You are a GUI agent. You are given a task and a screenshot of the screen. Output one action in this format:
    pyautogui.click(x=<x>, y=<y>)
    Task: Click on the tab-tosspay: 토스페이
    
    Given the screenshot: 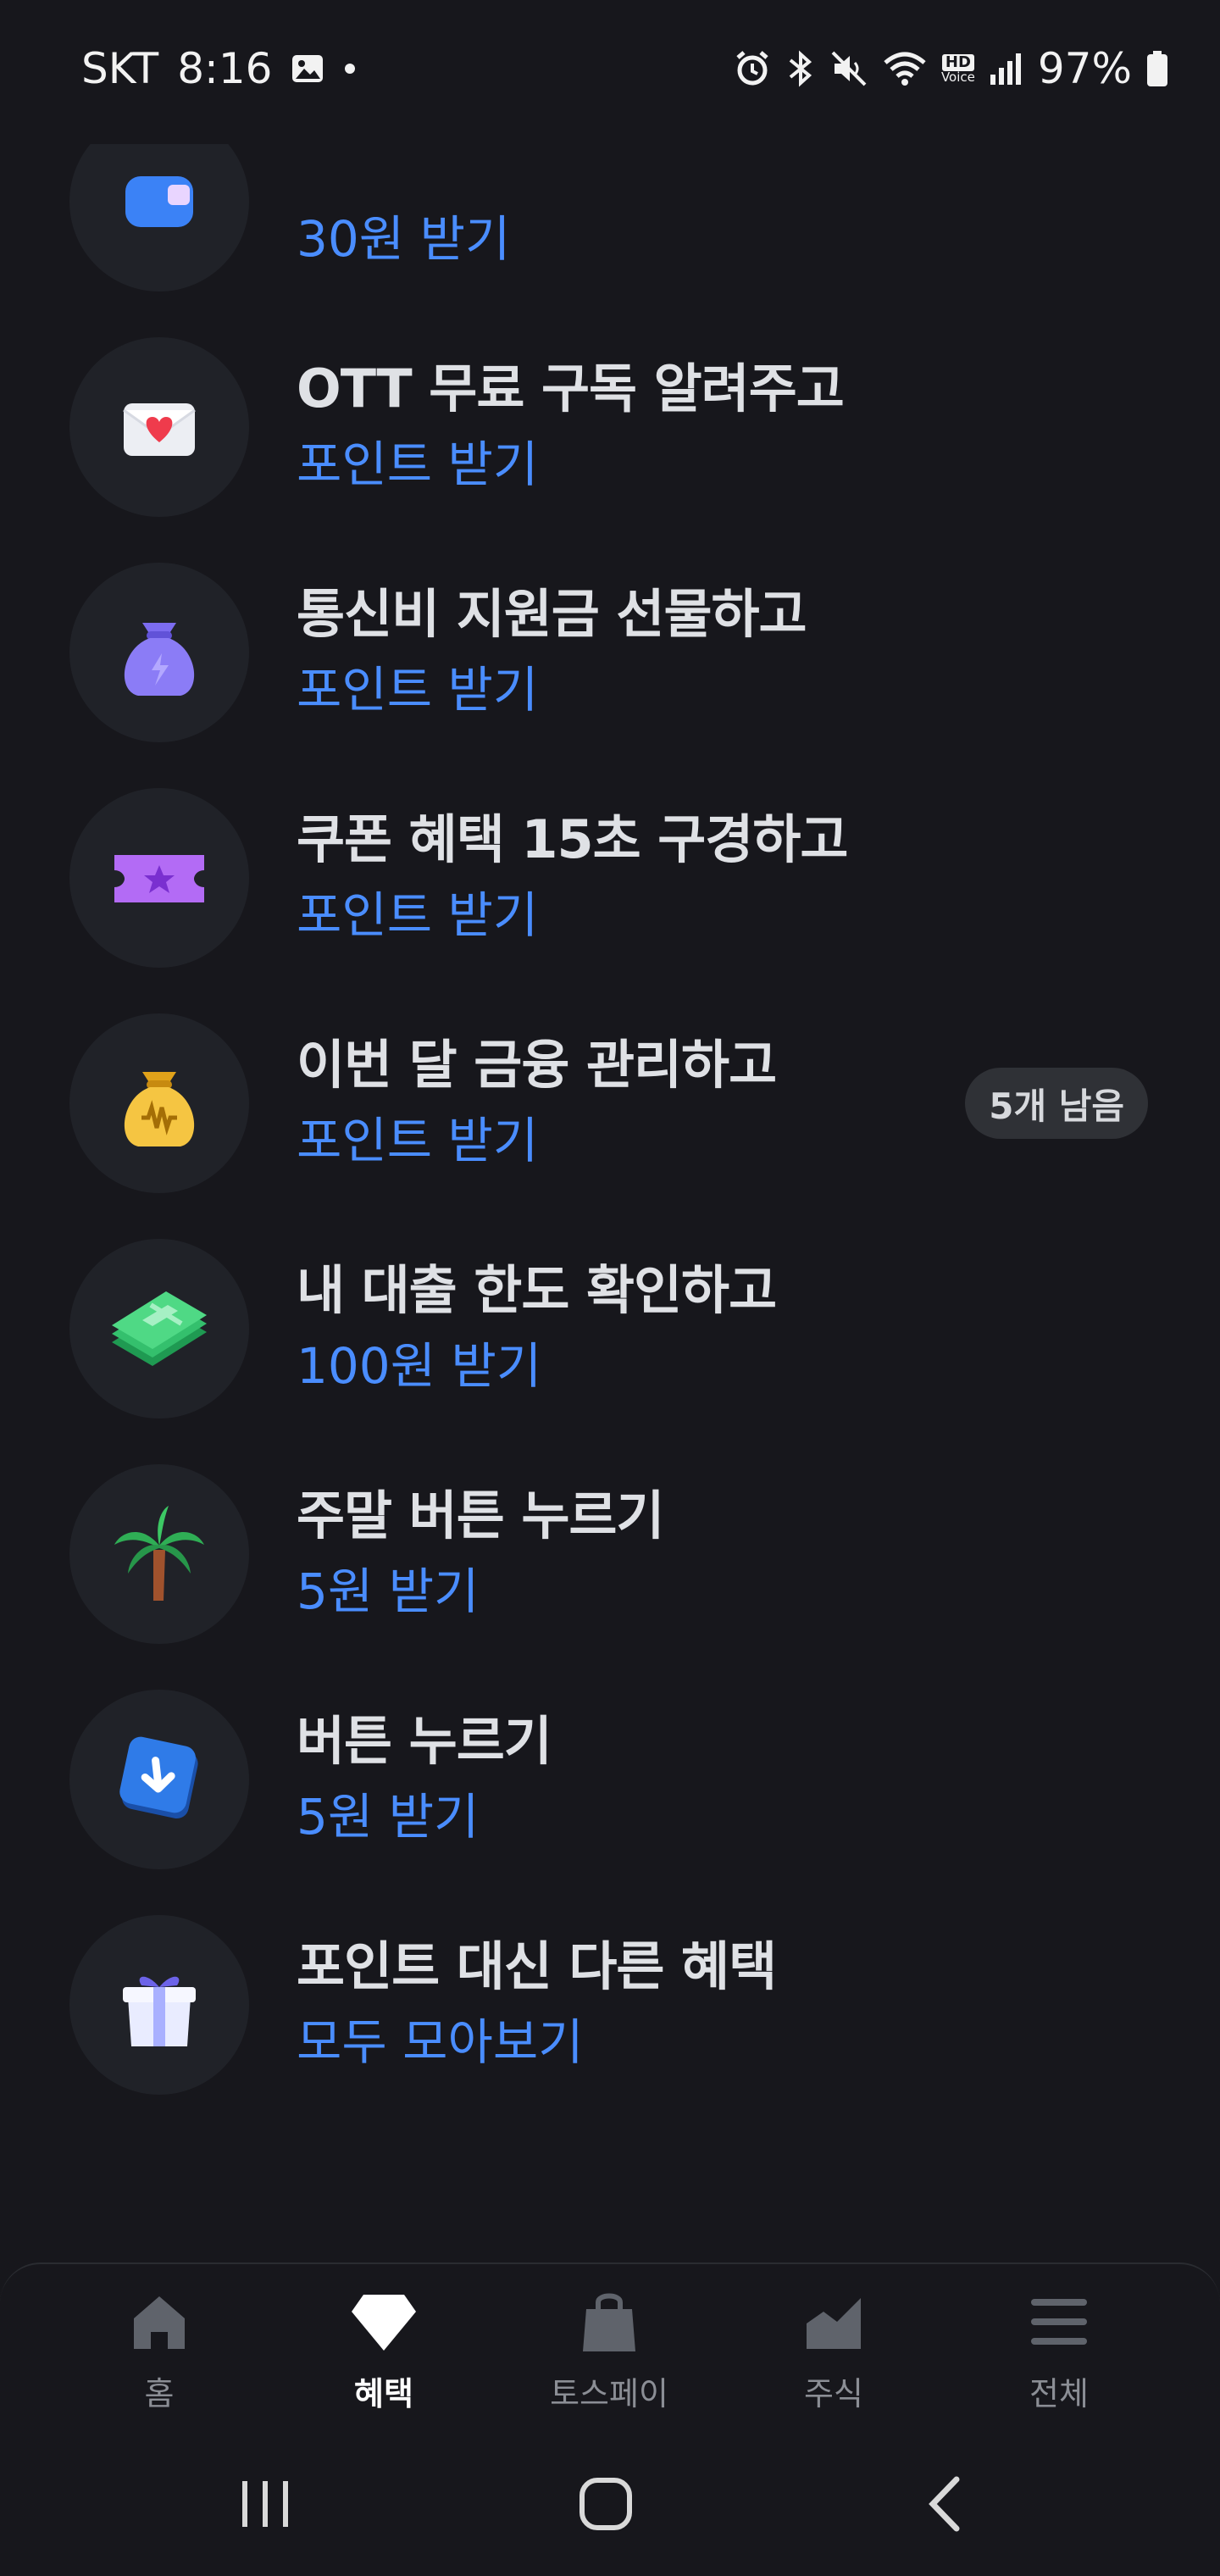 What is the action you would take?
    pyautogui.click(x=609, y=2355)
    